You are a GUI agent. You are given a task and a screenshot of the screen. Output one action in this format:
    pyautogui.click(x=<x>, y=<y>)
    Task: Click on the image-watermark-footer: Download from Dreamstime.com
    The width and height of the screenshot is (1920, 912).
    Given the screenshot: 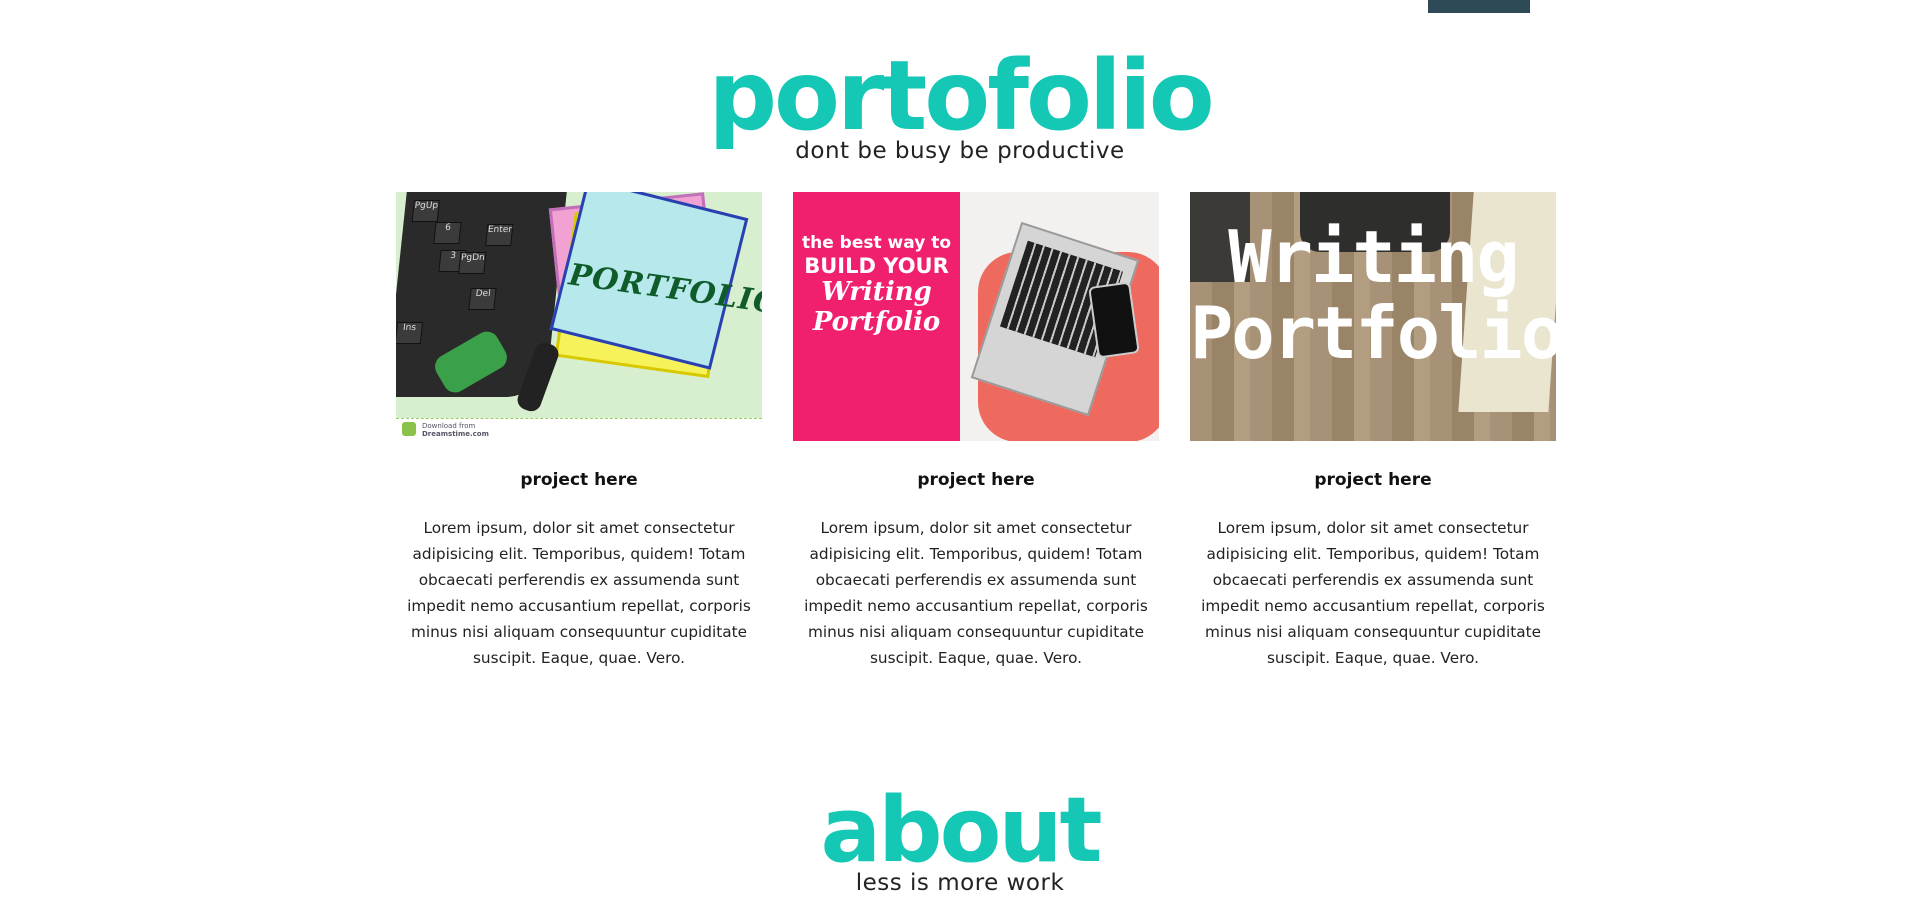 What is the action you would take?
    pyautogui.click(x=579, y=429)
    